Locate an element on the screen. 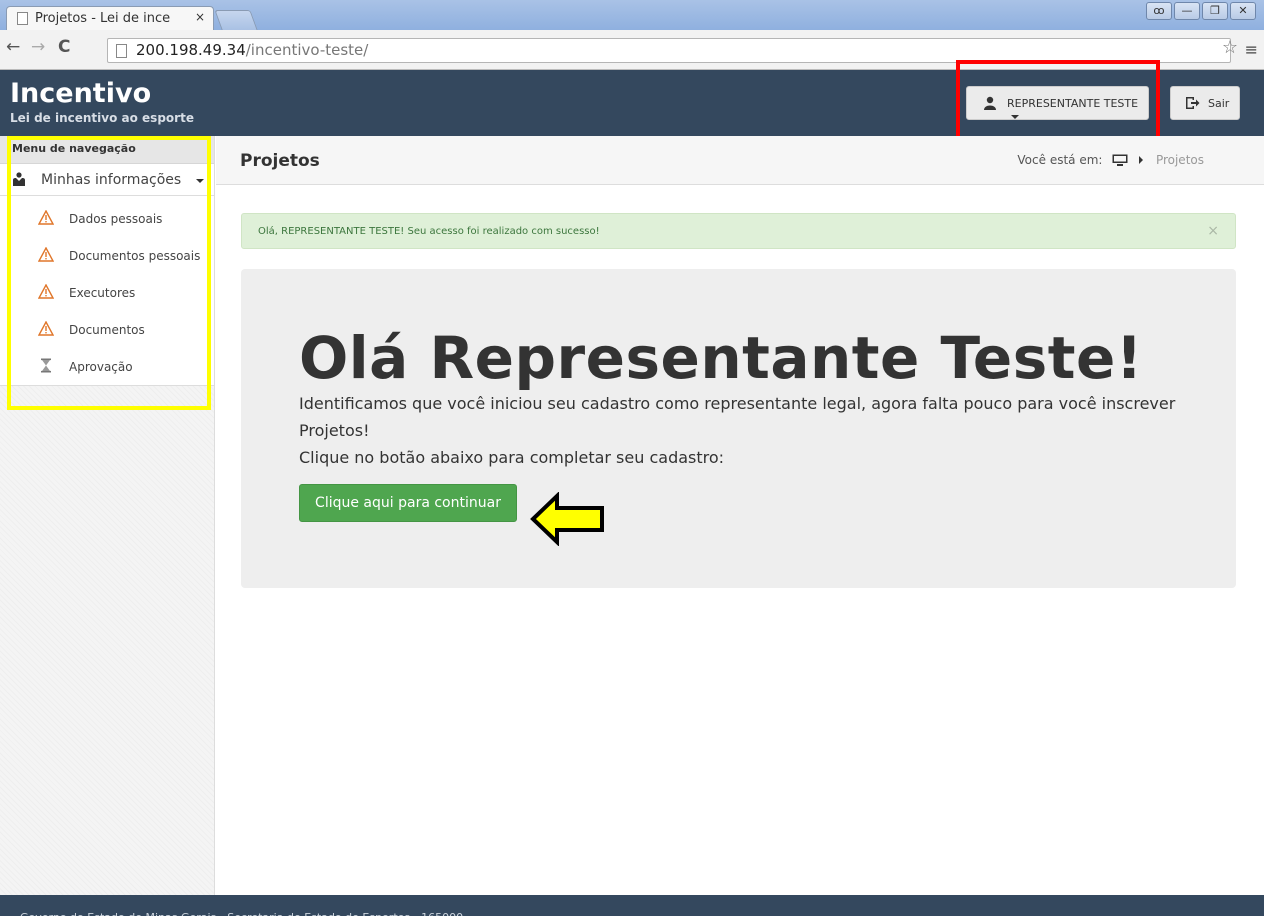 Image resolution: width=1264 pixels, height=916 pixels. caret-right-icon is located at coordinates (1141, 160).